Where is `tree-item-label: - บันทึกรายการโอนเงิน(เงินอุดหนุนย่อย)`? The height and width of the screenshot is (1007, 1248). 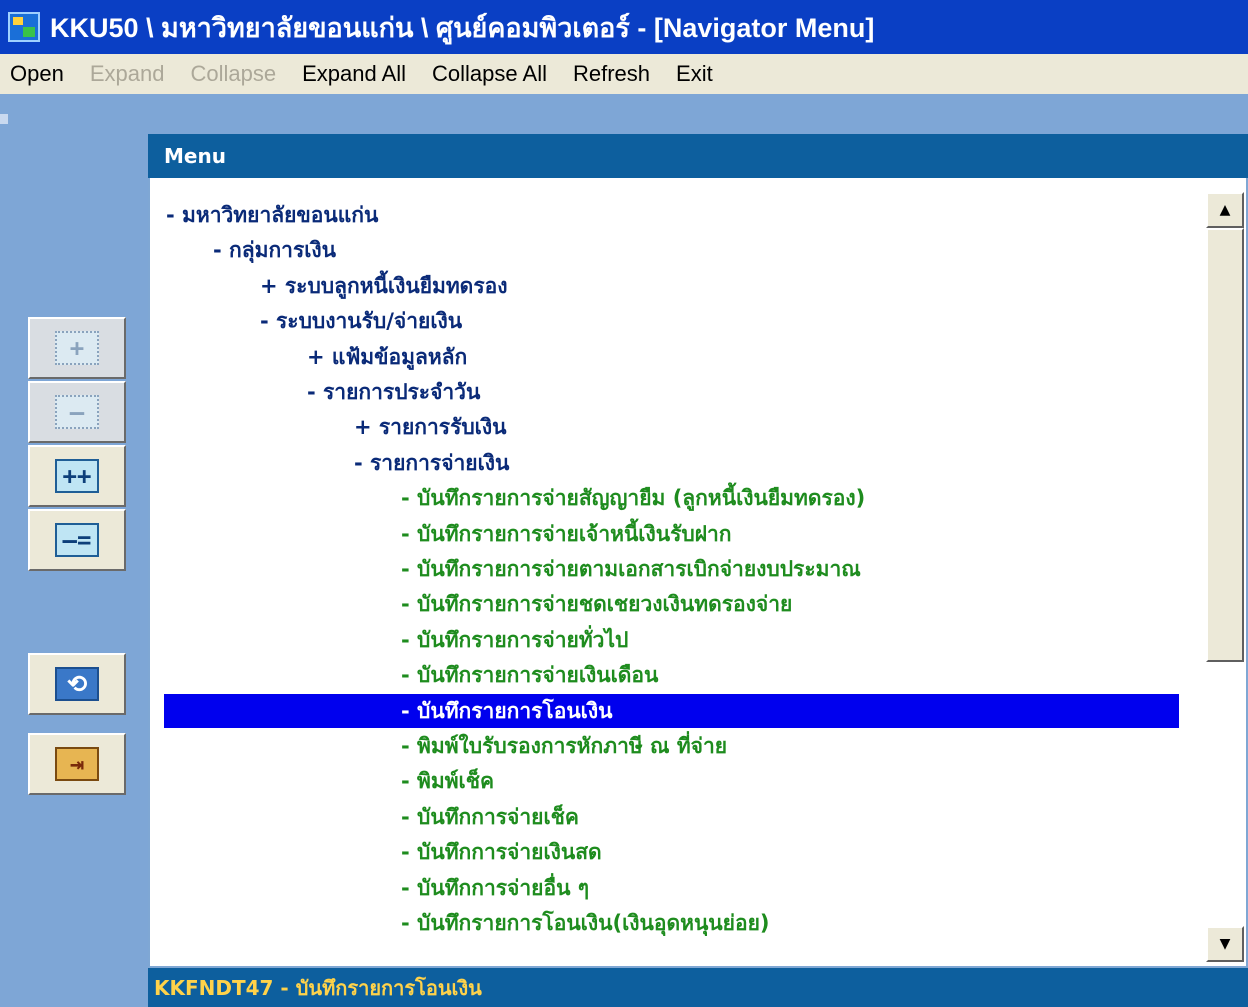 tree-item-label: - บันทึกรายการโอนเงิน(เงินอุดหนุนย่อย) is located at coordinates (585, 923).